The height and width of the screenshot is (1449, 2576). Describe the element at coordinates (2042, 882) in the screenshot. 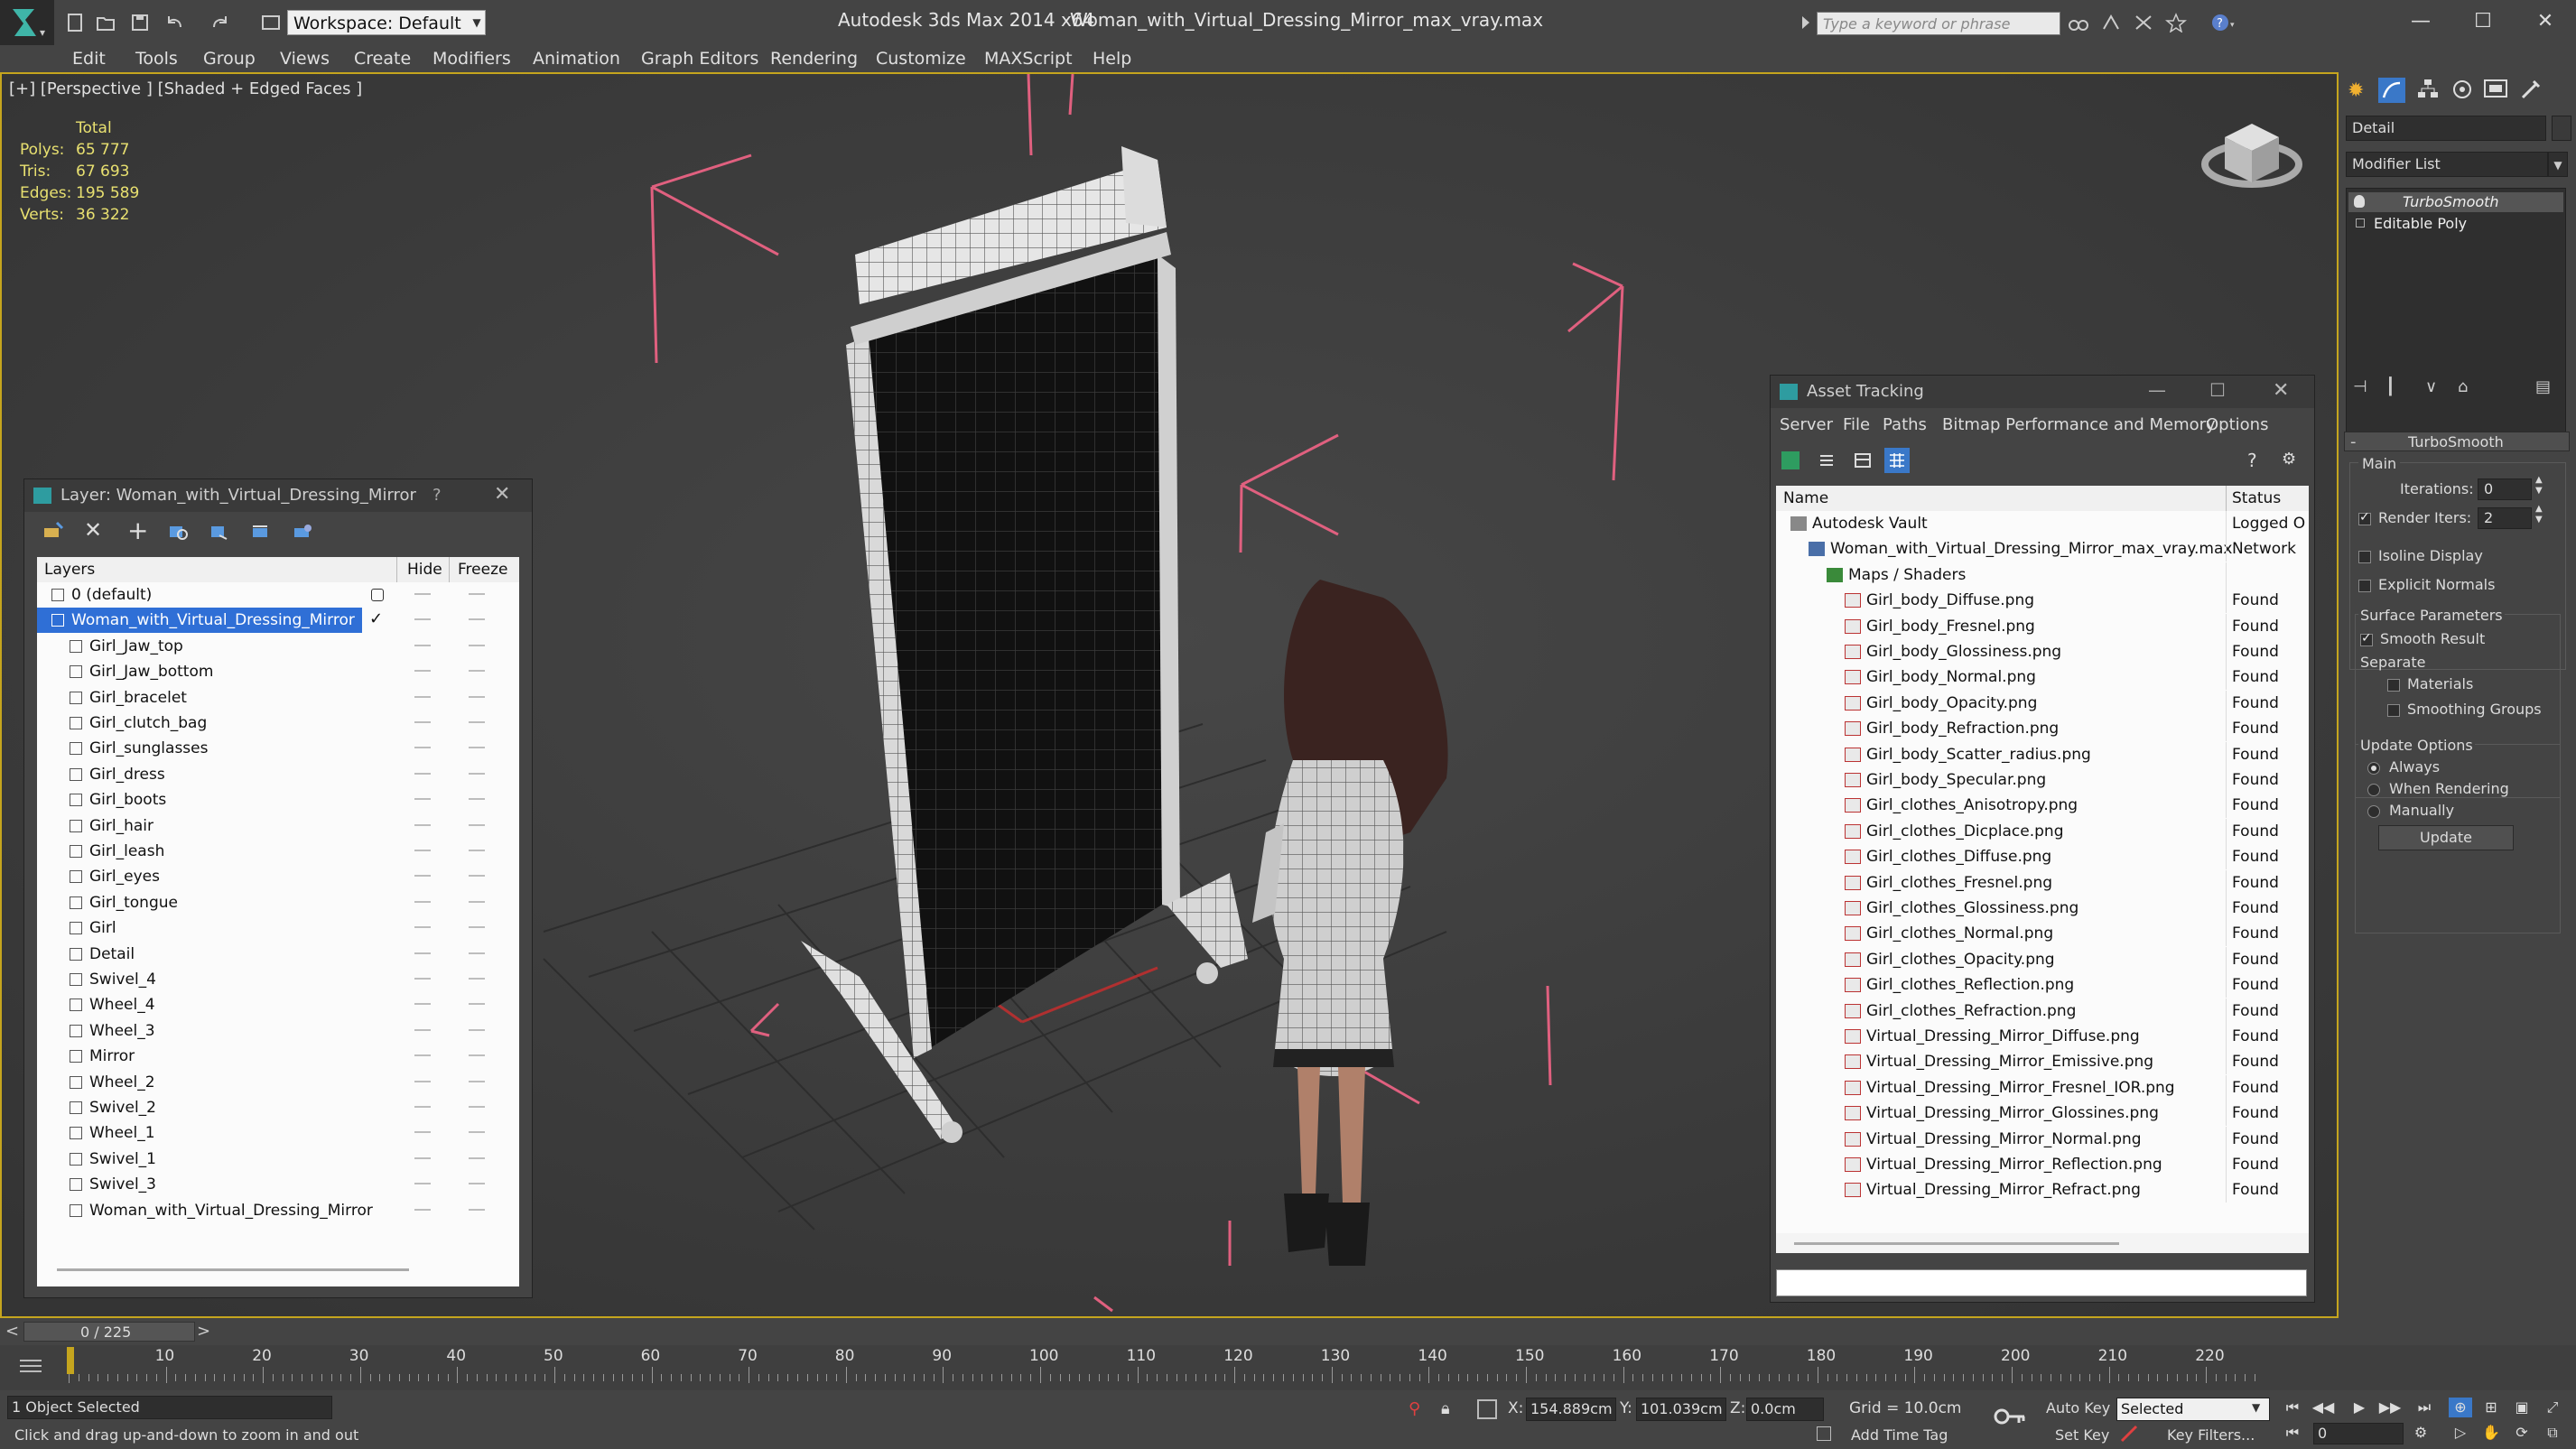

I see `asset-row: Girl_clothes_Fresnel.png Found` at that location.